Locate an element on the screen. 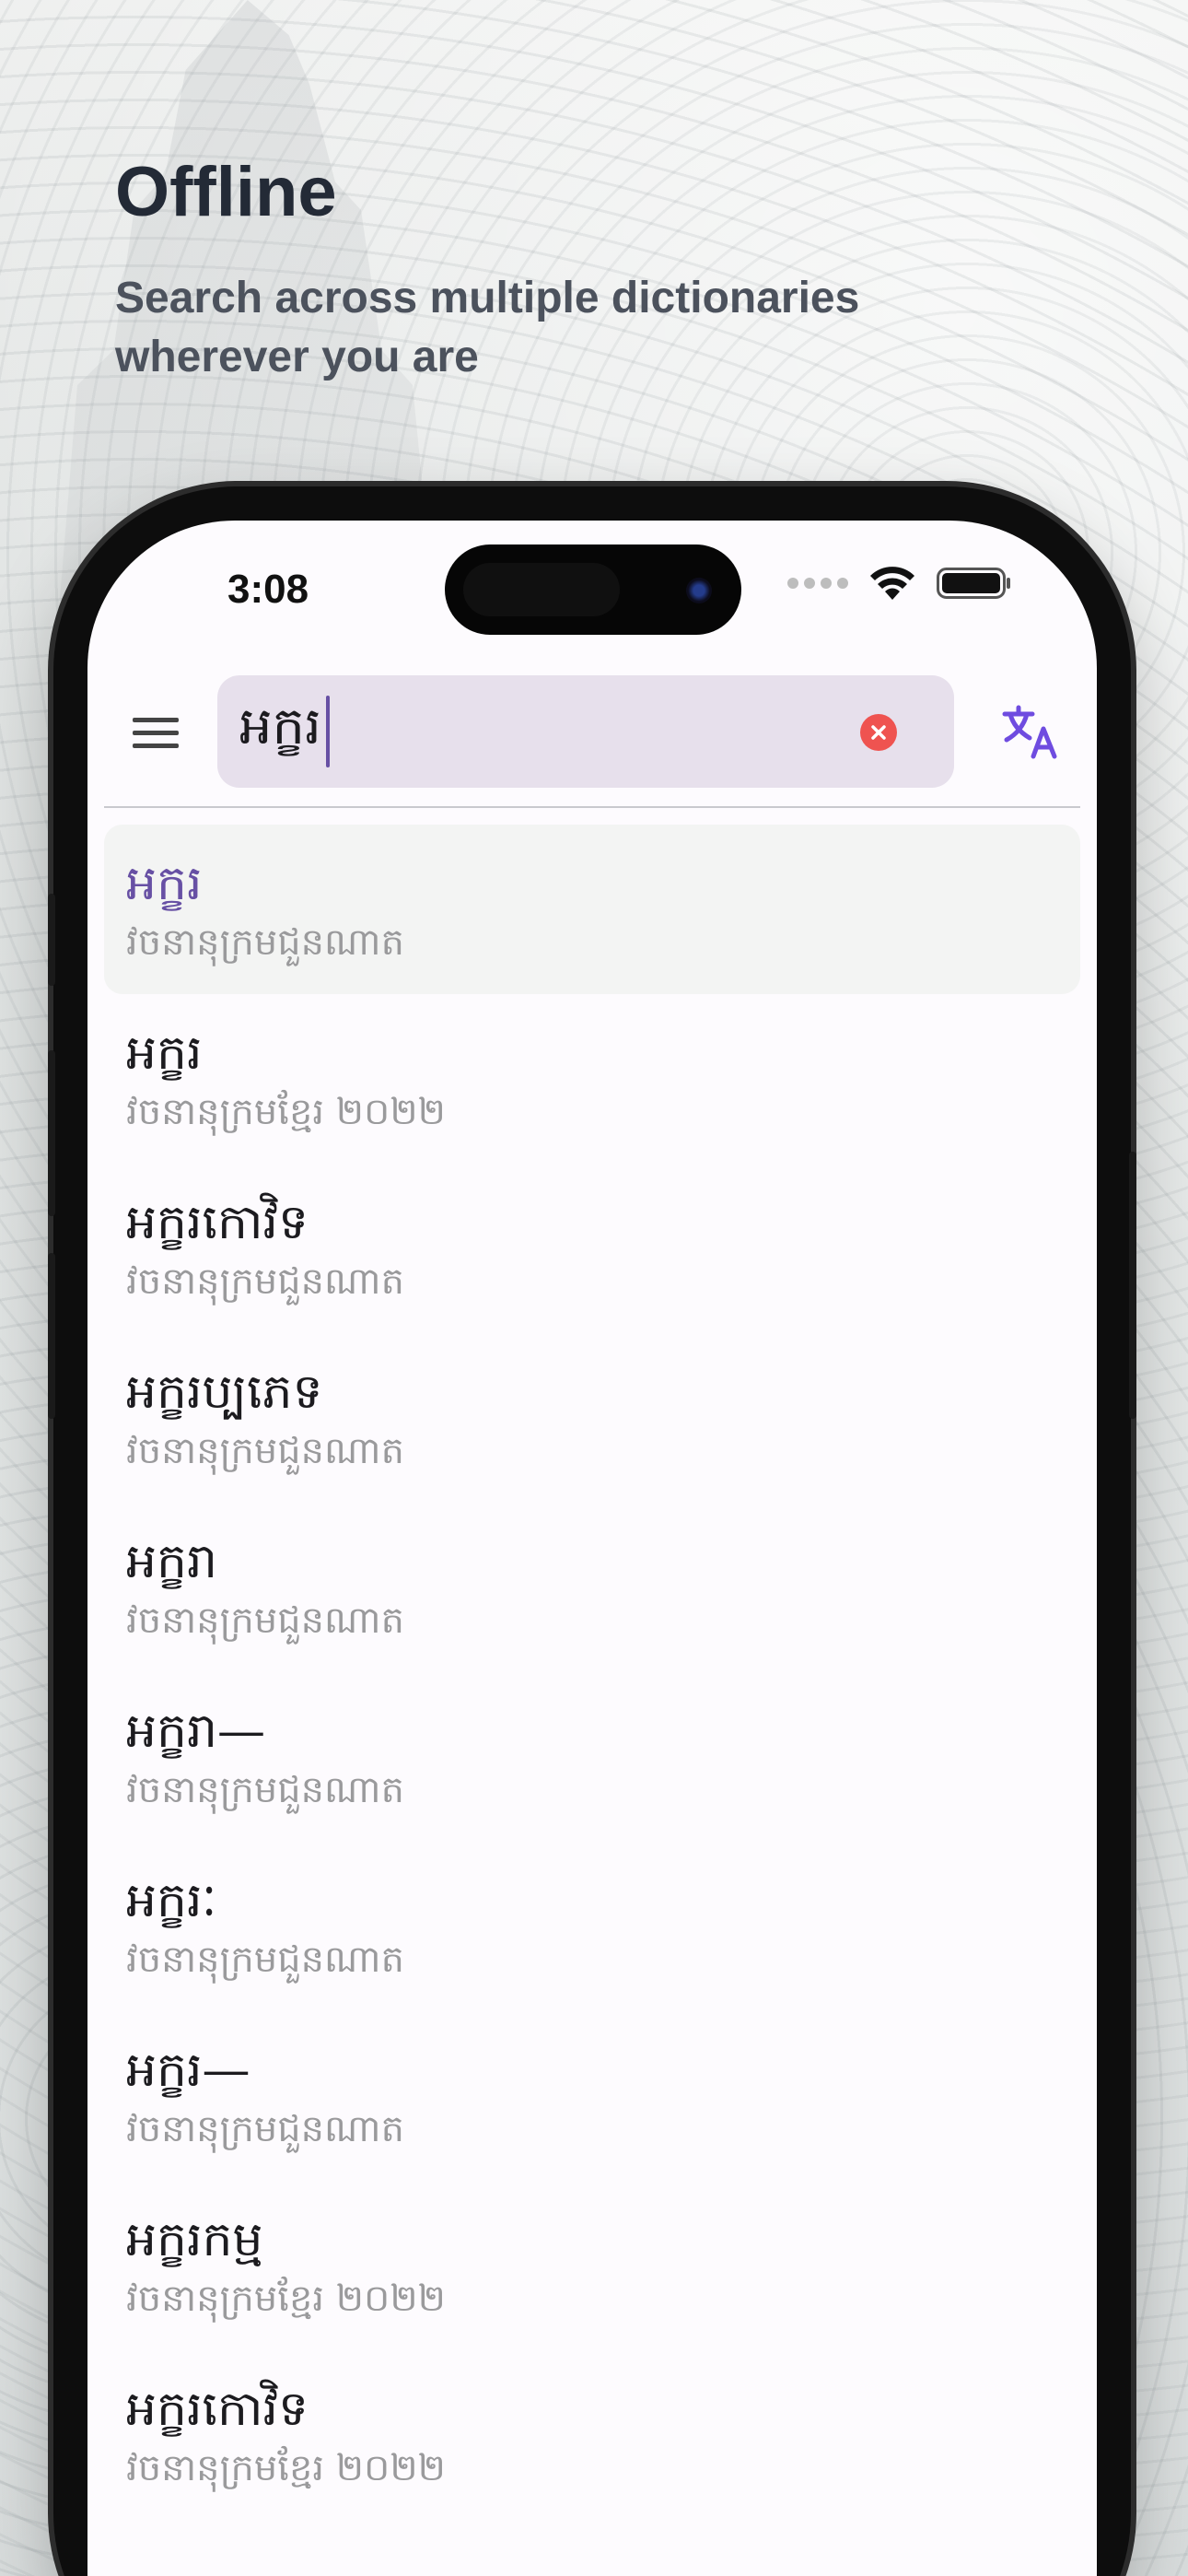  result-word: អក្ខរប្បភេទ is located at coordinates (224, 1392).